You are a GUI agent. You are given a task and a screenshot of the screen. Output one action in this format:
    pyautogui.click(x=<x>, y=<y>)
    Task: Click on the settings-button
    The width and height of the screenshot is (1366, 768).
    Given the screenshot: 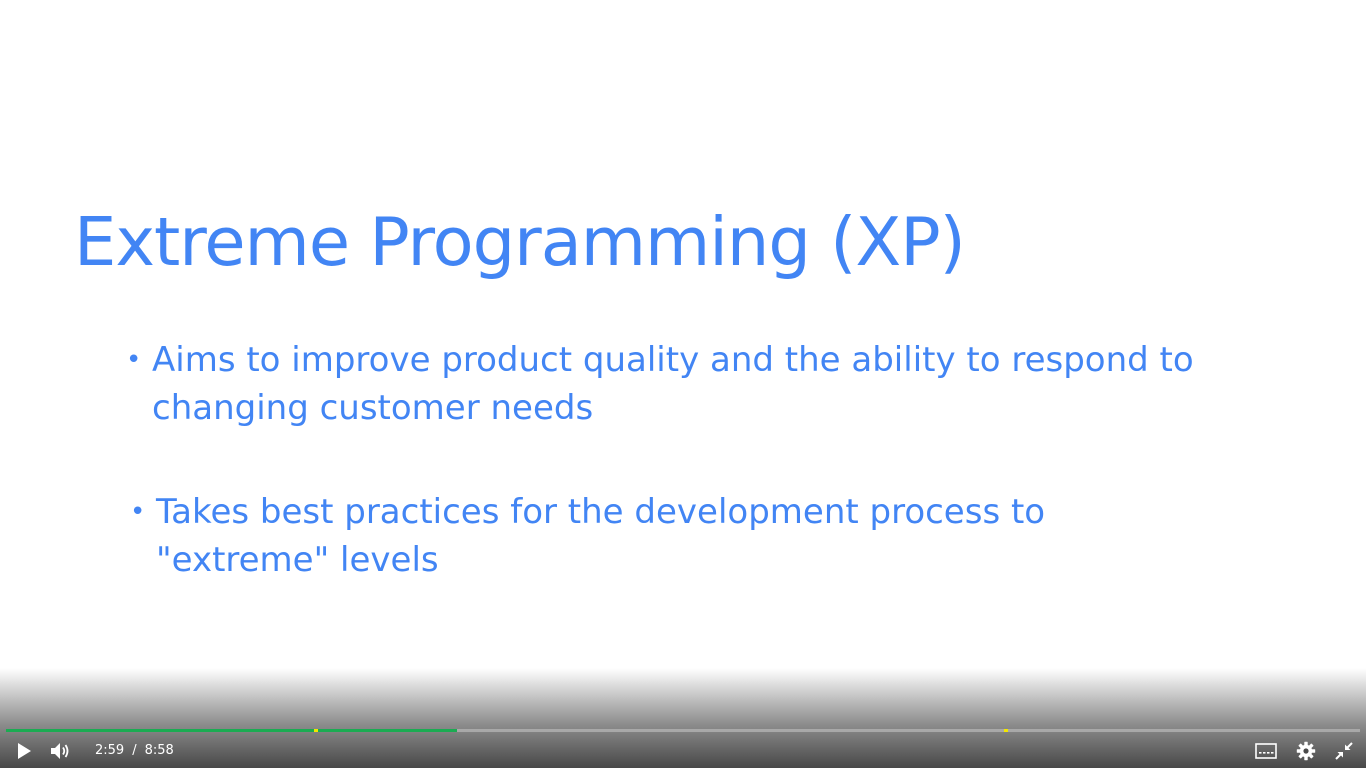 What is the action you would take?
    pyautogui.click(x=1306, y=751)
    